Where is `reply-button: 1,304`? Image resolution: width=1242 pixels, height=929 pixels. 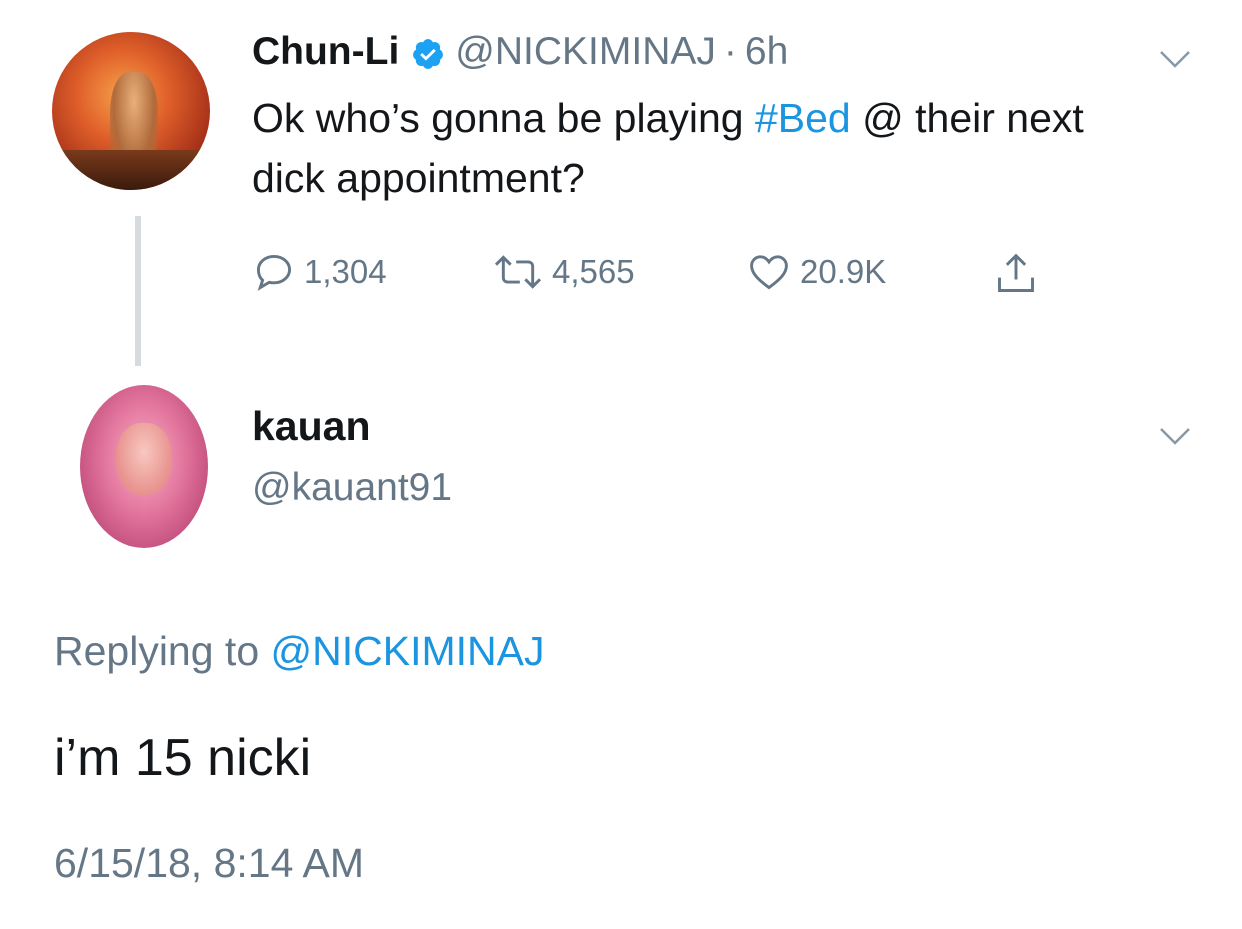 reply-button: 1,304 is located at coordinates (319, 272).